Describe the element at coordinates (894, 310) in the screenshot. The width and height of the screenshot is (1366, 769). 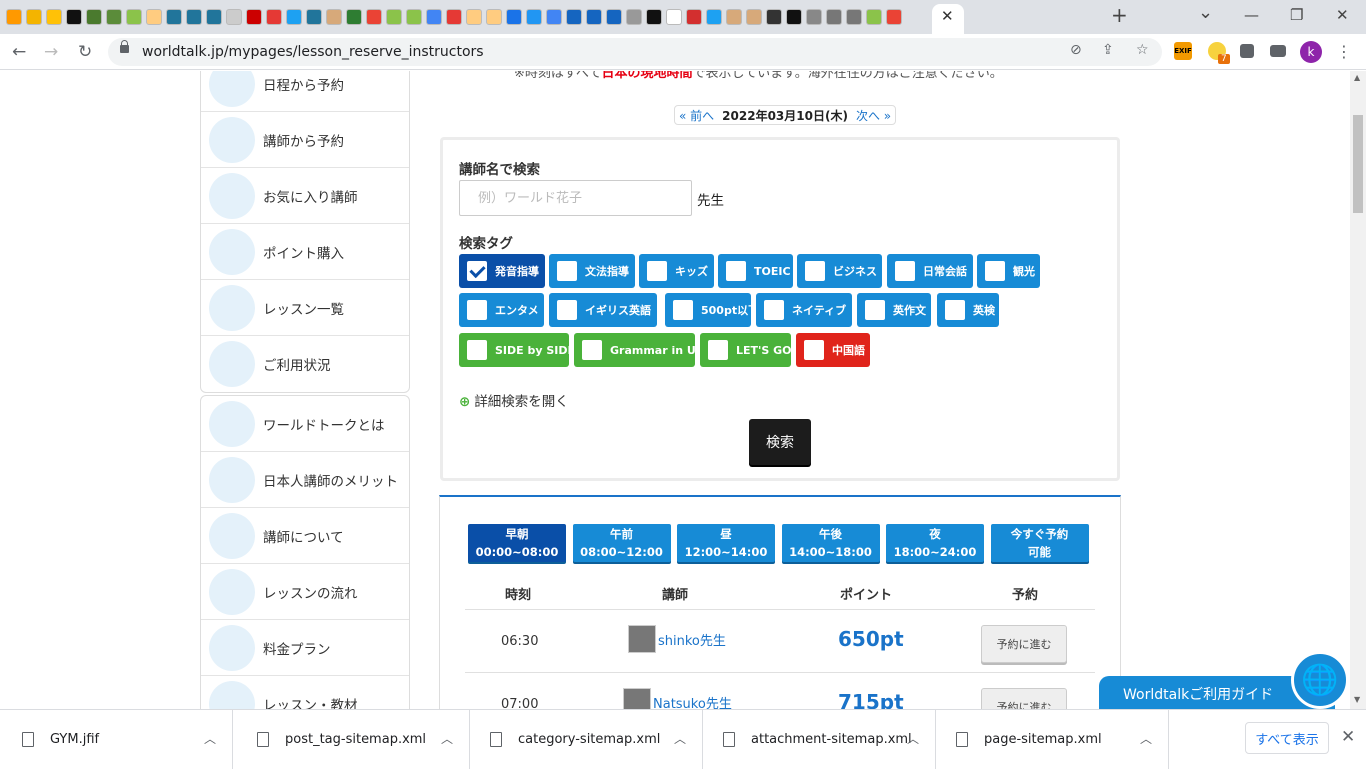
I see `search-tag-checkbox: 英作文` at that location.